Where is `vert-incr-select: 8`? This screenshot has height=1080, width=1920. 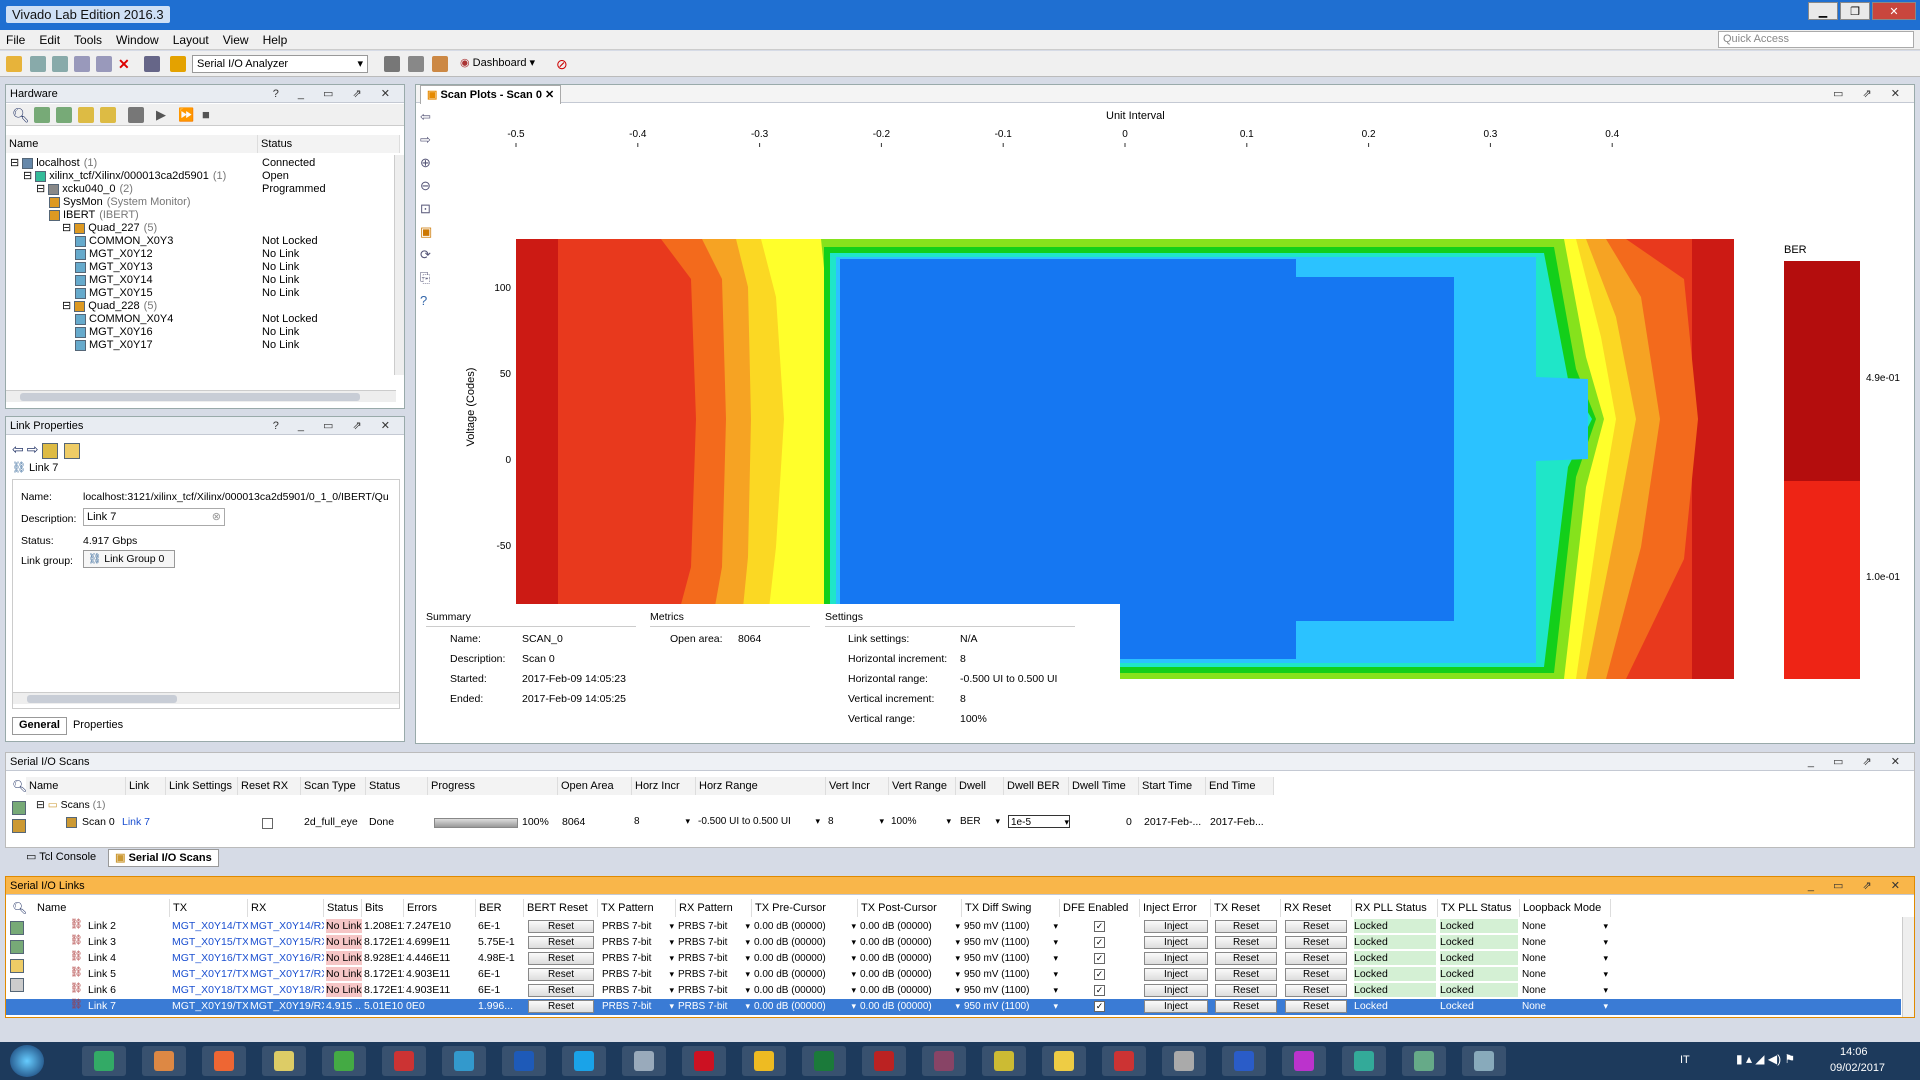 vert-incr-select: 8 is located at coordinates (856, 821).